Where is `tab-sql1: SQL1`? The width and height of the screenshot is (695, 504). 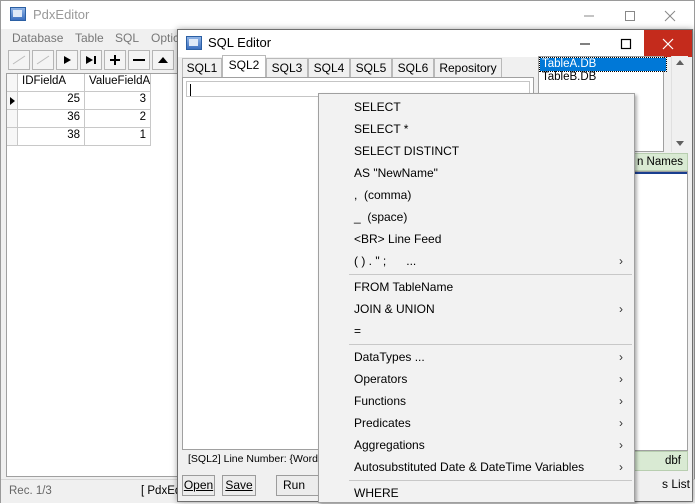 tab-sql1: SQL1 is located at coordinates (202, 67).